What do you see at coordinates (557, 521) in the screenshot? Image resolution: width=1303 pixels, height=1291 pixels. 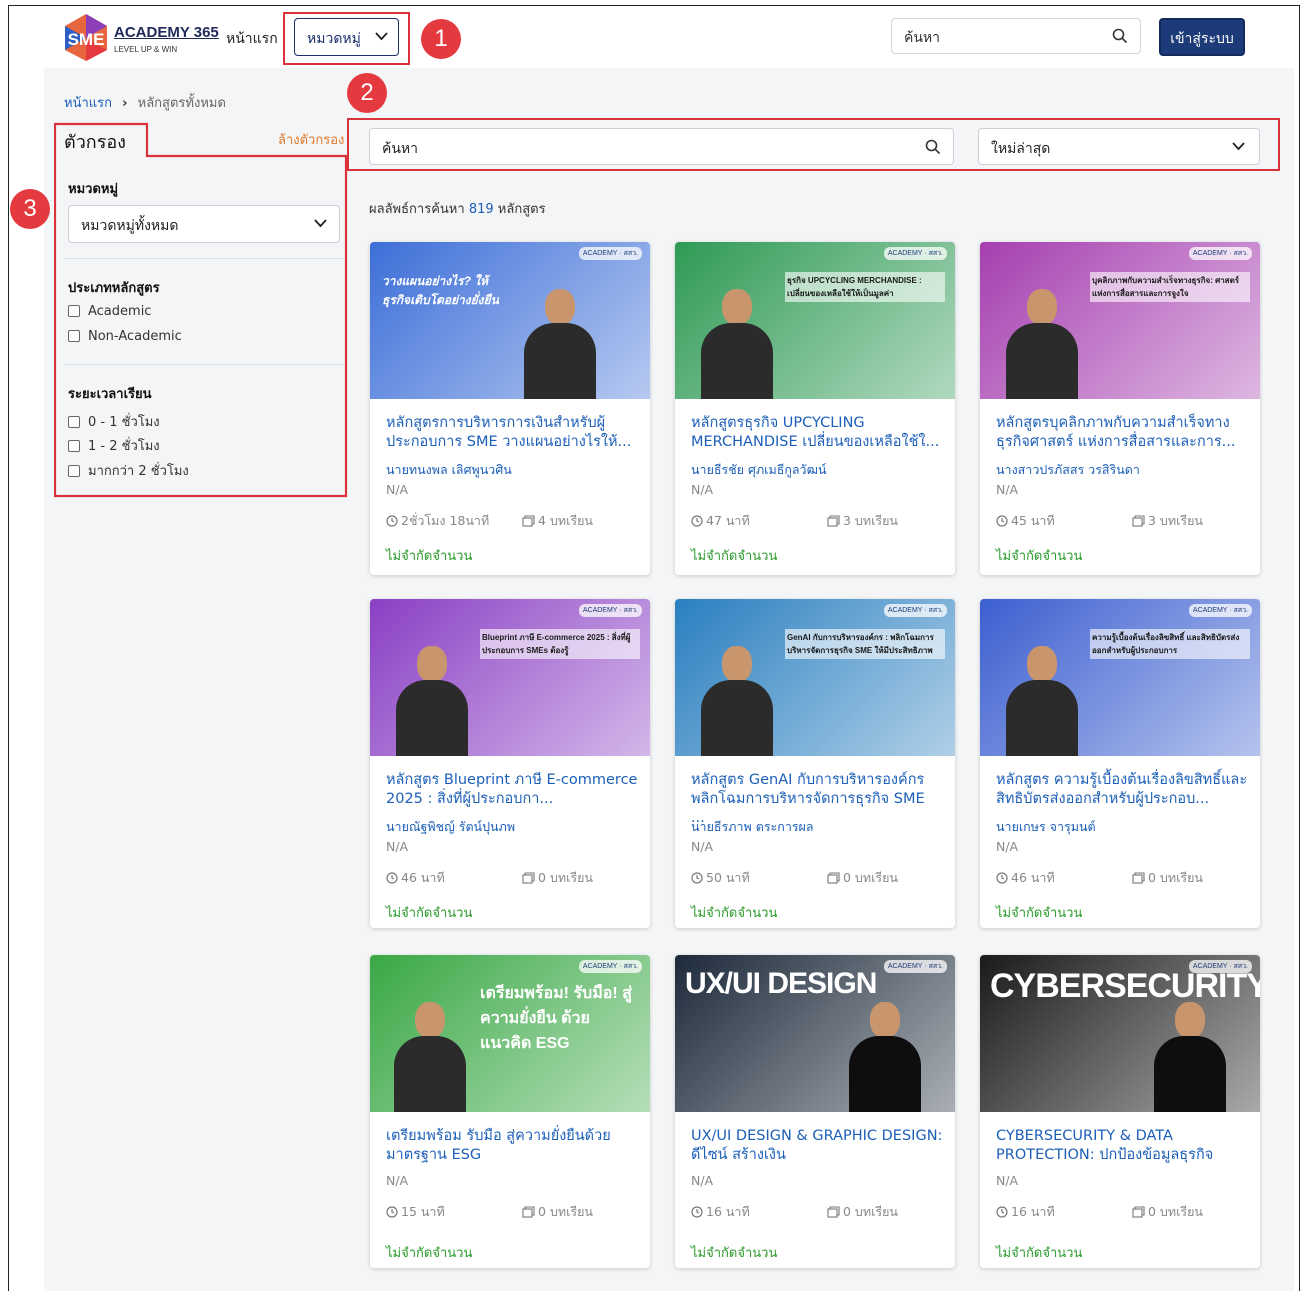 I see `course-lessons-wrap: 4 บทเรียน` at bounding box center [557, 521].